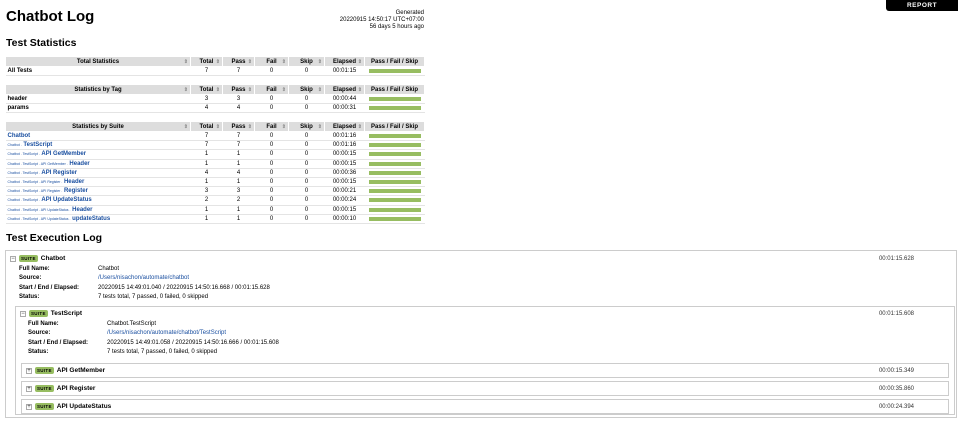 The image size is (960, 423). I want to click on row-name: Chatbot . TestScript, so click(98, 145).